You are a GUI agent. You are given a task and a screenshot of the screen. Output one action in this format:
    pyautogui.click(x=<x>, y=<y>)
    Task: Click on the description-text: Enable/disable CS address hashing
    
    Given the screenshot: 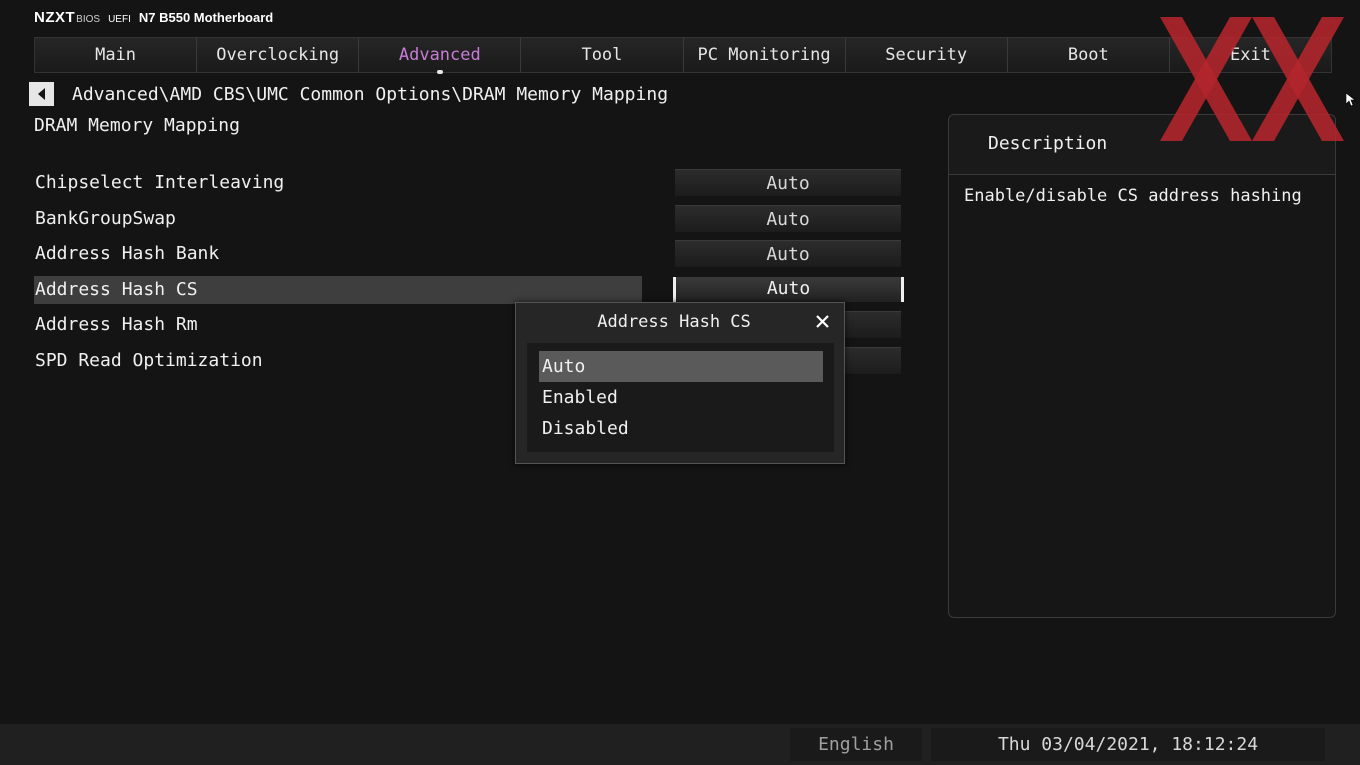 What is the action you would take?
    pyautogui.click(x=1133, y=196)
    